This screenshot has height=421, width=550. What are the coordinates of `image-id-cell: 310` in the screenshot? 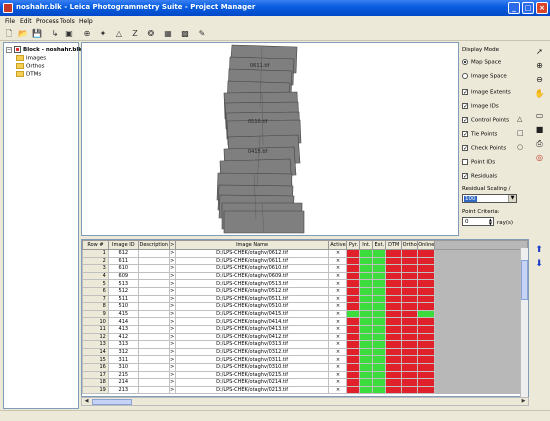 It's located at (123, 367).